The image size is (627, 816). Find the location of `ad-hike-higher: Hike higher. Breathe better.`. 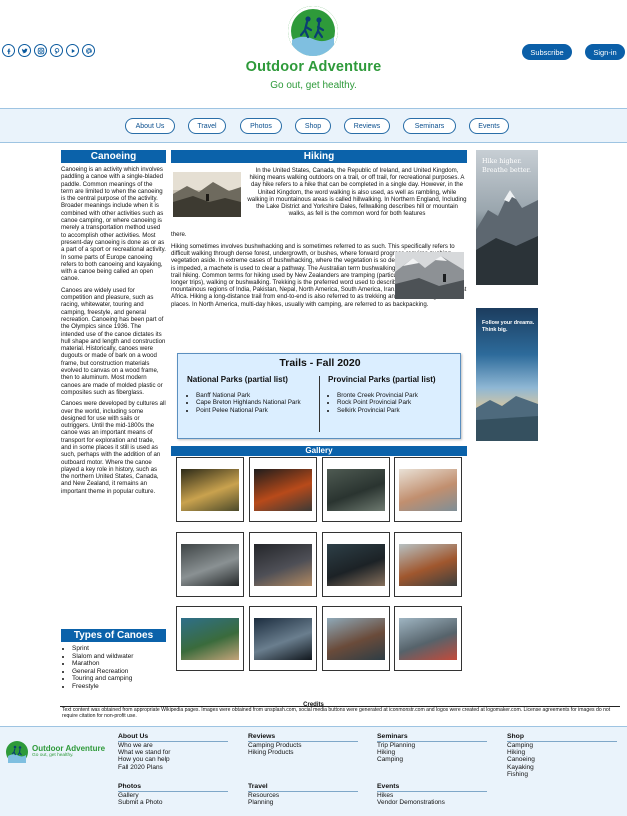

ad-hike-higher: Hike higher. Breathe better. is located at coordinates (507, 217).